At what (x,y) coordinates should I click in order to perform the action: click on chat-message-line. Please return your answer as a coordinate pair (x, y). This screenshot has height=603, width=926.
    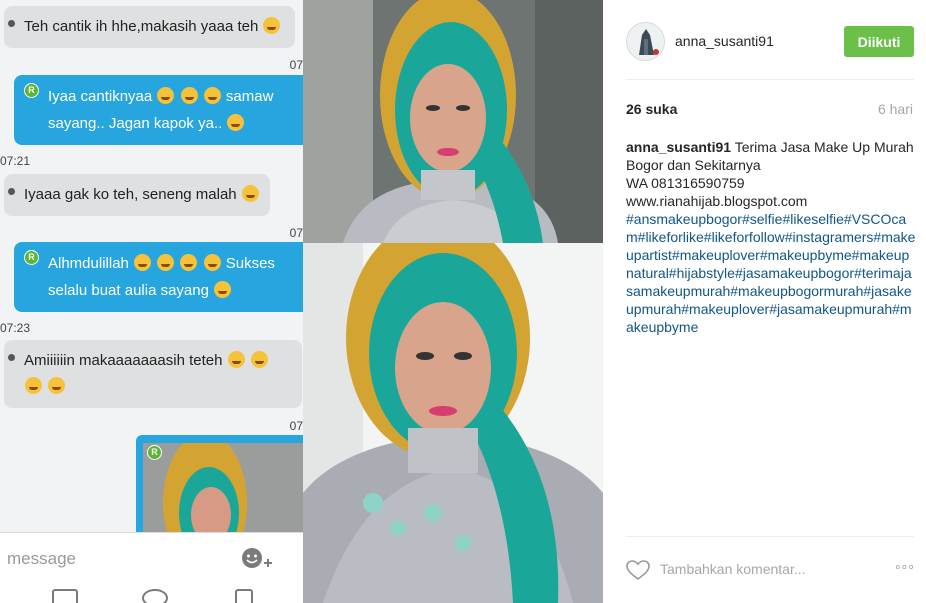
    Looking at the image, I should click on (158, 387).